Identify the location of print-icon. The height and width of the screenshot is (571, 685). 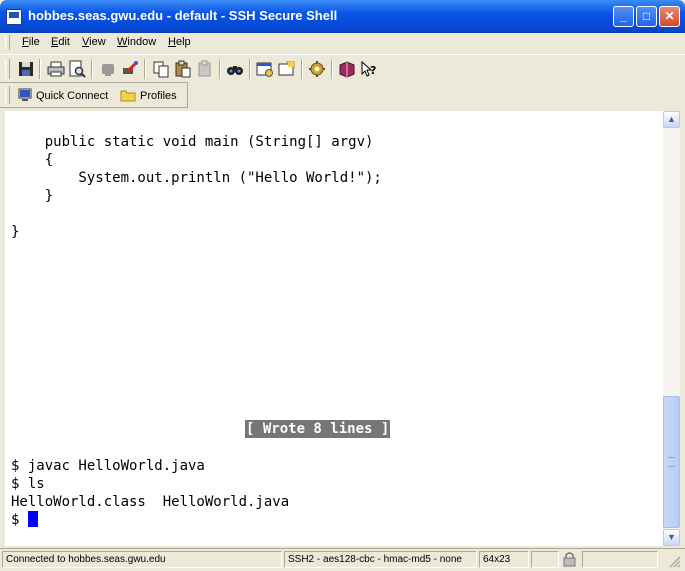
(56, 69).